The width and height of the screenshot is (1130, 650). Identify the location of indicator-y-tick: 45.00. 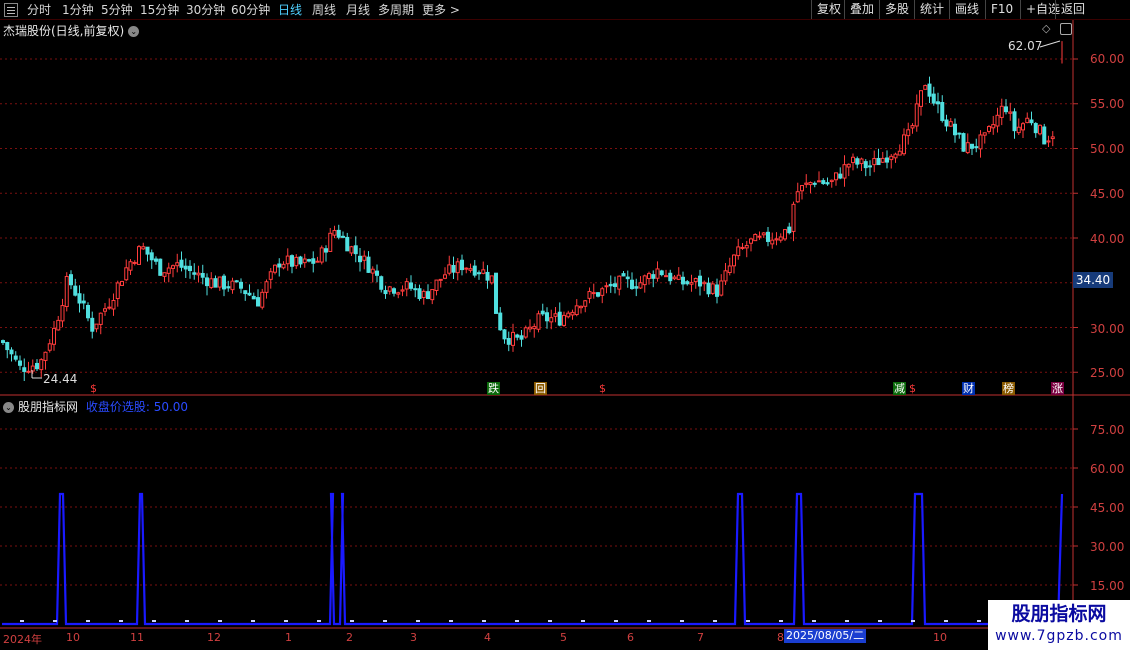
(1107, 508).